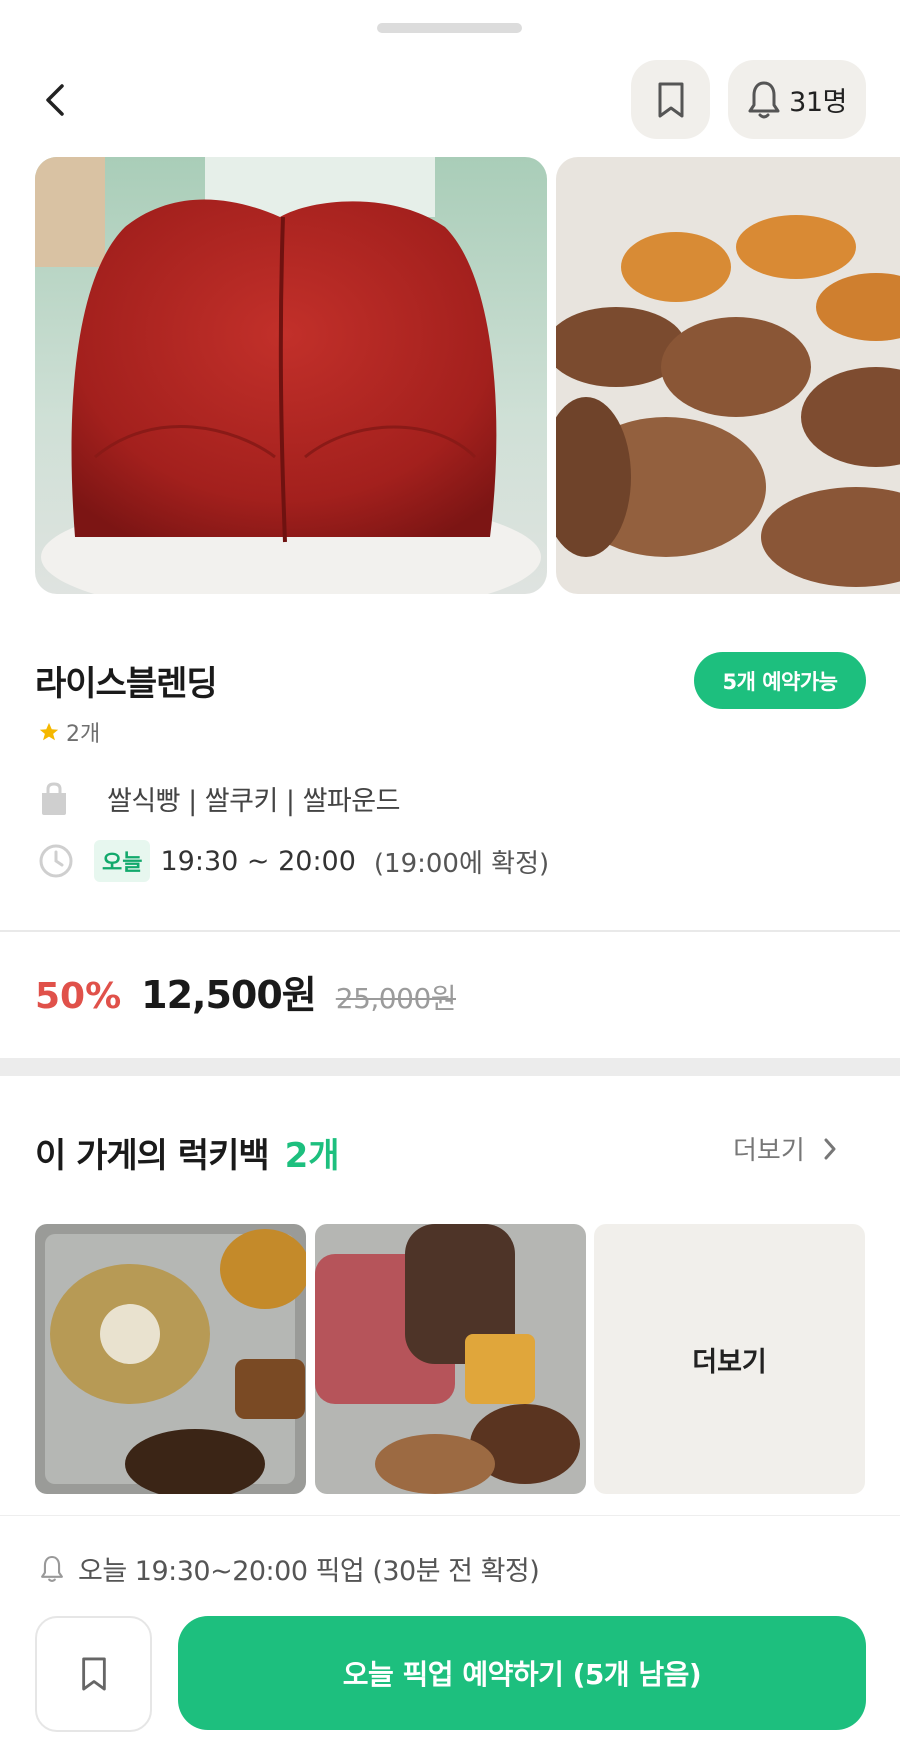  Describe the element at coordinates (450, 1067) in the screenshot. I see `section-divider` at that location.